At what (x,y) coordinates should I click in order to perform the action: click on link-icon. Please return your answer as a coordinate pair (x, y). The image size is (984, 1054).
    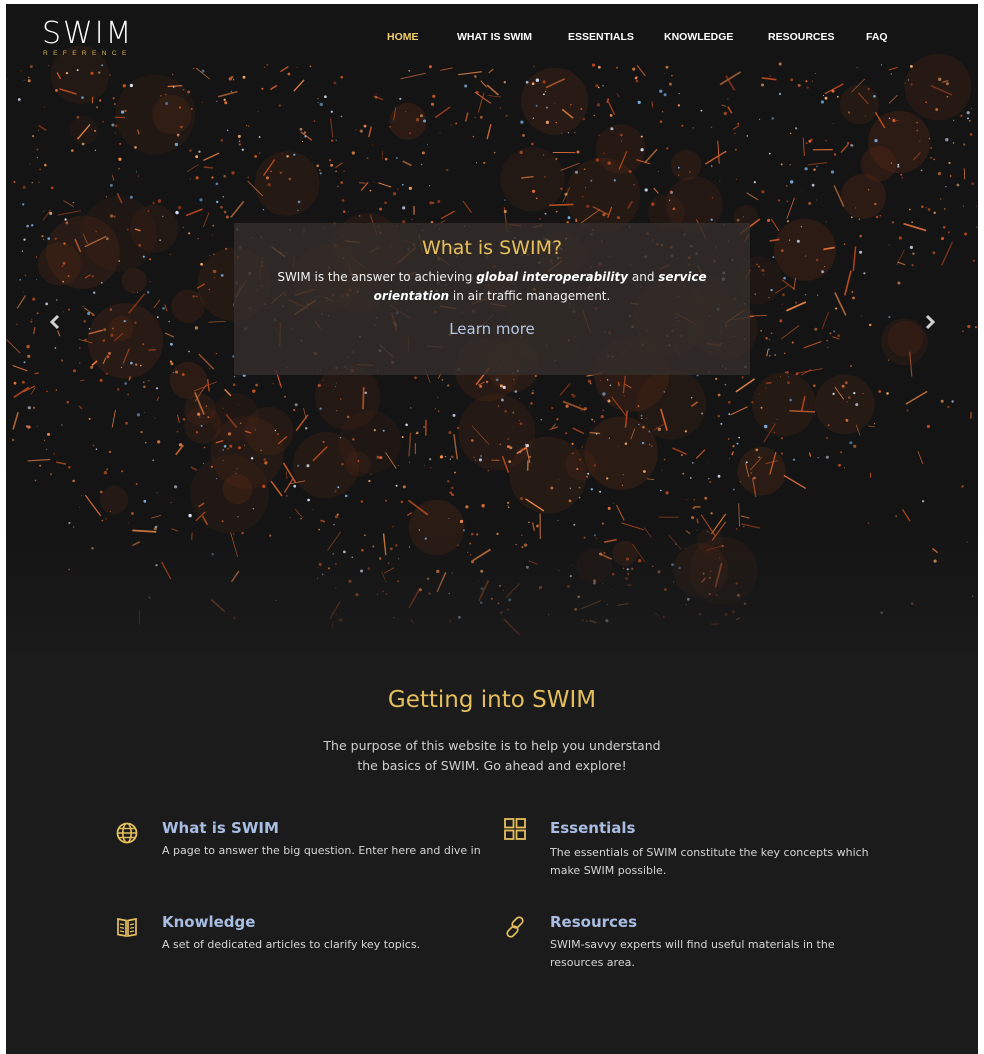
    Looking at the image, I should click on (515, 927).